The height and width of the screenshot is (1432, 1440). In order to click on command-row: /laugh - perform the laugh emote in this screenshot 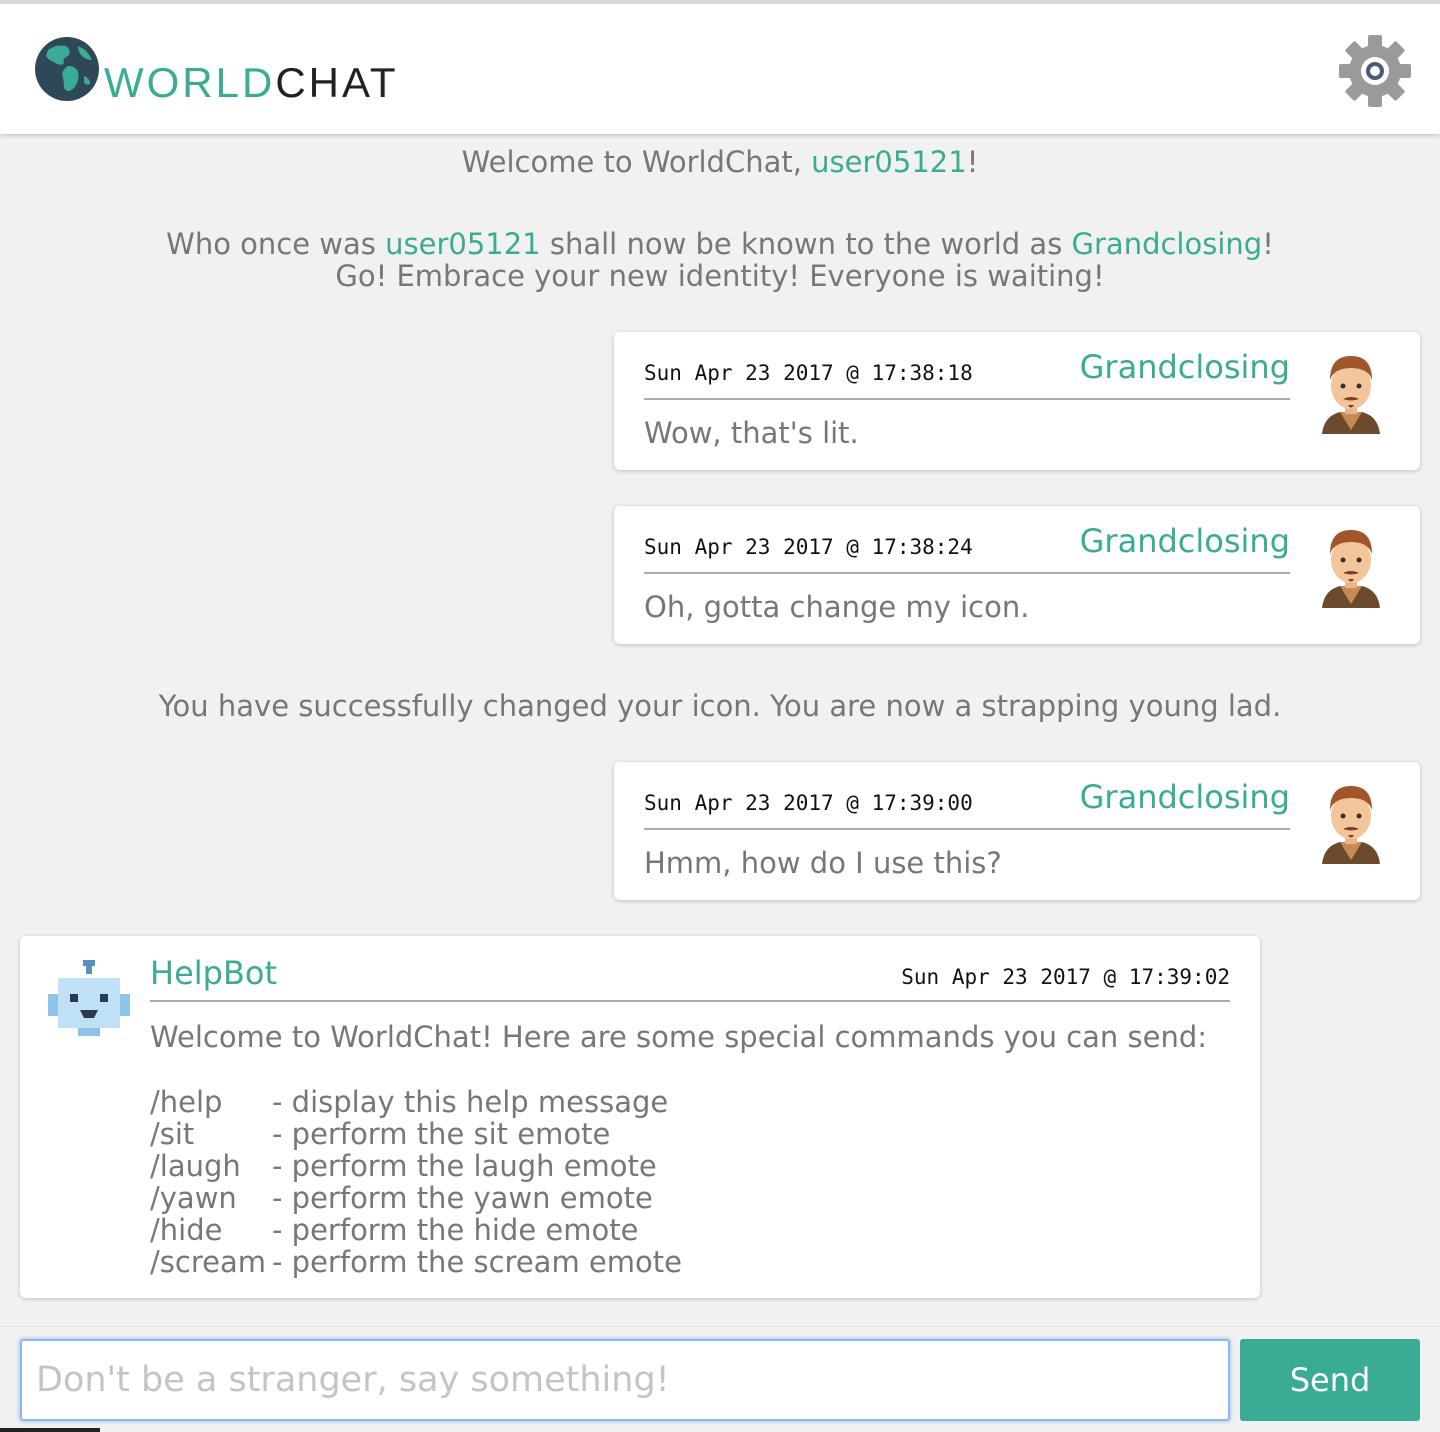, I will do `click(416, 1166)`.